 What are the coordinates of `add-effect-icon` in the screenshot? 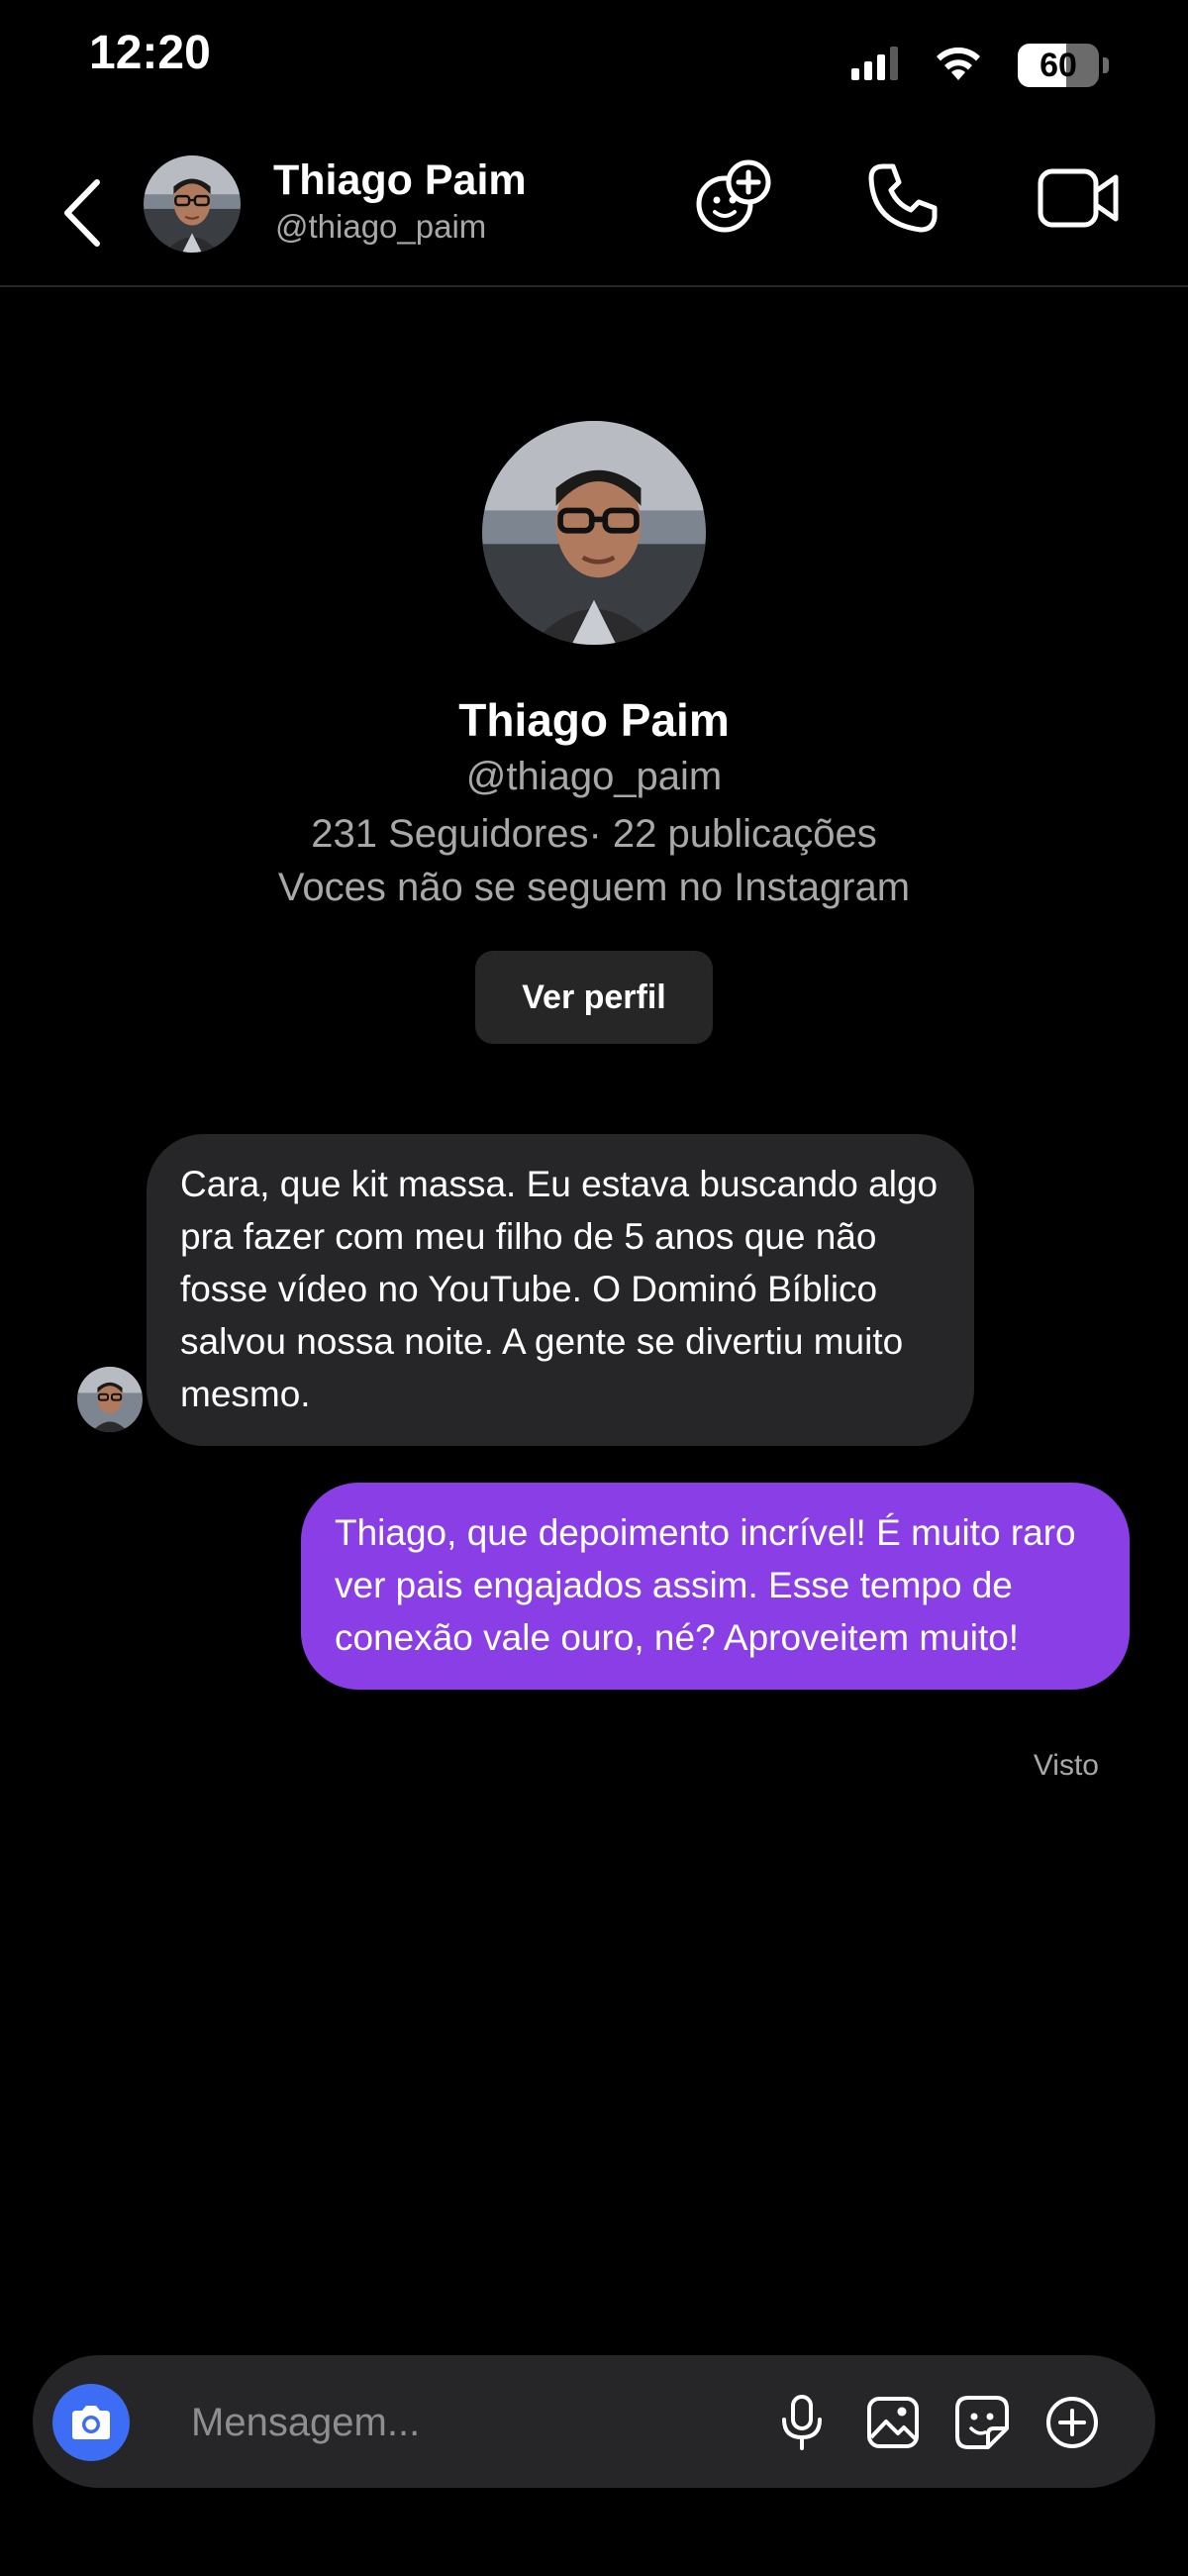 It's located at (734, 196).